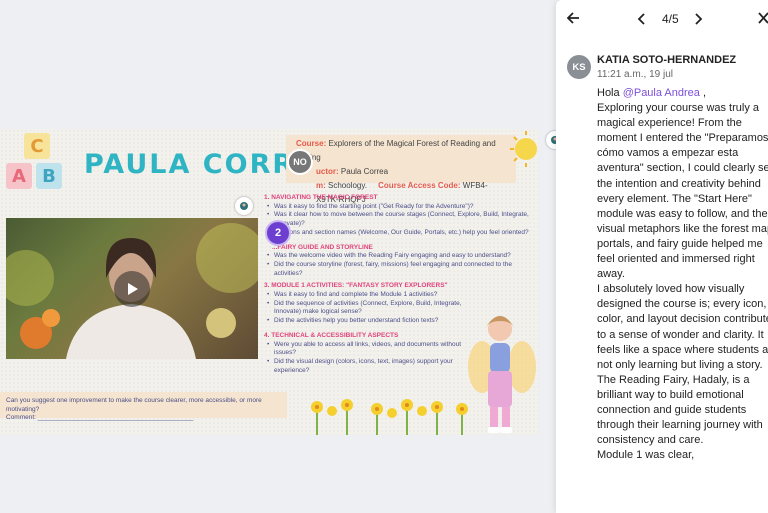  What do you see at coordinates (610, 93) in the screenshot?
I see `greeting: Hola` at bounding box center [610, 93].